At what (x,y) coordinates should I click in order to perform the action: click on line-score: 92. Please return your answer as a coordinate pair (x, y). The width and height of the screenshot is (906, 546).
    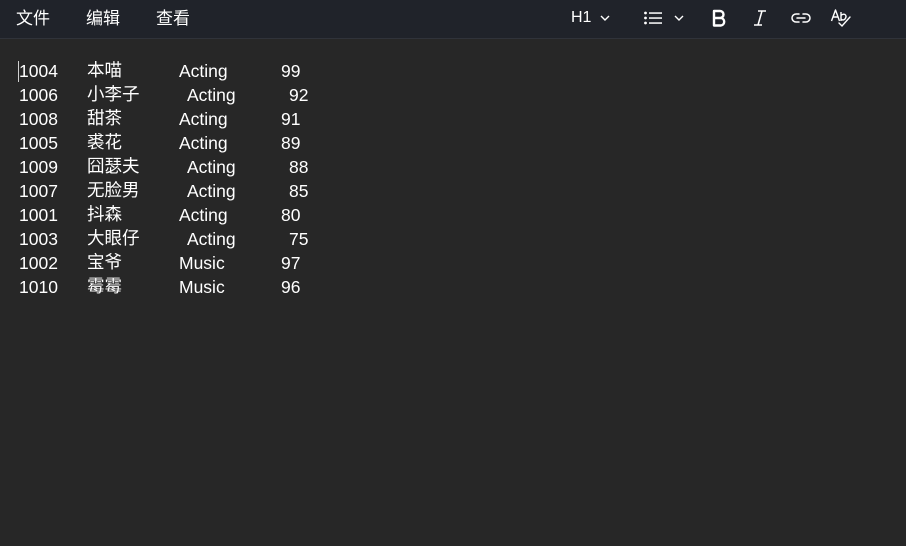
    Looking at the image, I should click on (299, 95).